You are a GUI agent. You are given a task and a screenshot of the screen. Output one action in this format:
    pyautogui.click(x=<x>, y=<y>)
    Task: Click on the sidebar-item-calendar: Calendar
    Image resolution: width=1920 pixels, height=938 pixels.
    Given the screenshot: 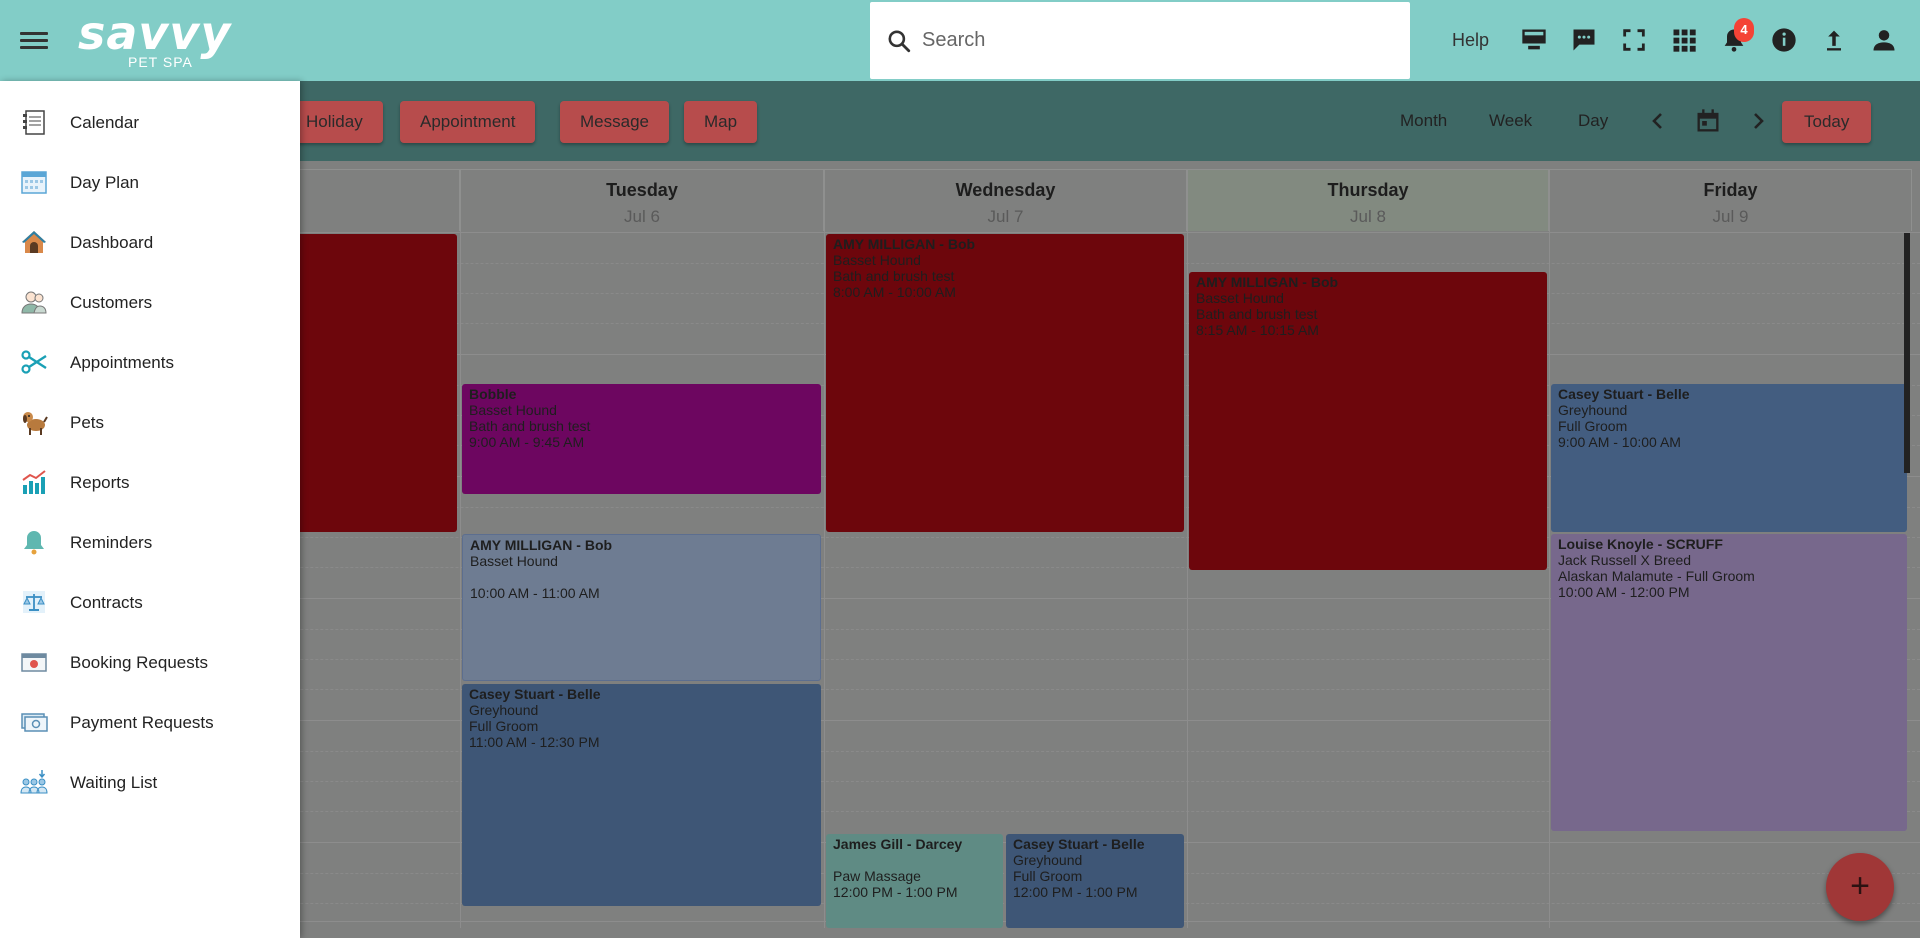 What is the action you would take?
    pyautogui.click(x=150, y=122)
    